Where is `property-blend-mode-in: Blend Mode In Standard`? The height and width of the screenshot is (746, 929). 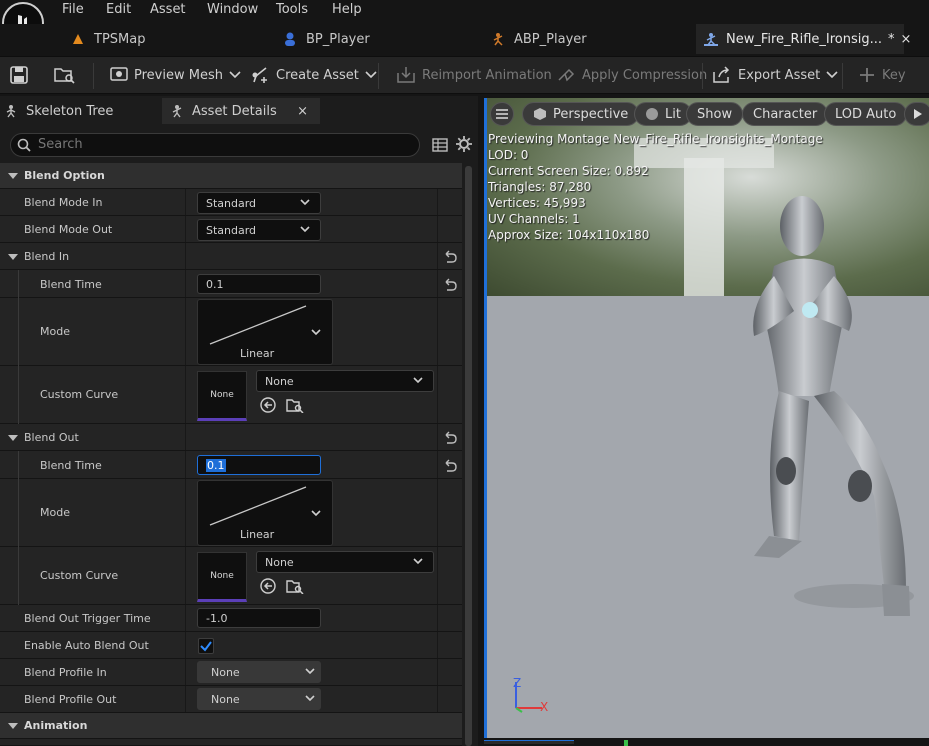 property-blend-mode-in: Blend Mode In Standard is located at coordinates (231, 202).